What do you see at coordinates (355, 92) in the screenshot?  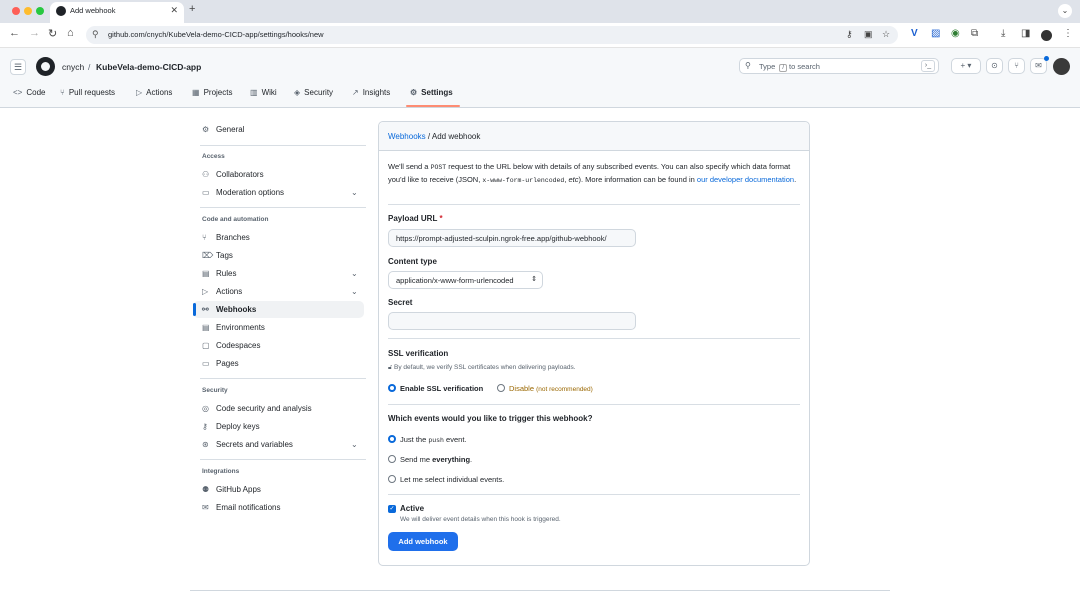 I see `graph-icon: ↗` at bounding box center [355, 92].